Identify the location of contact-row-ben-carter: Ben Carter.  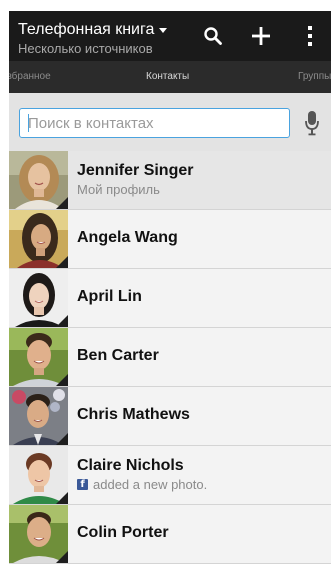
(170, 357).